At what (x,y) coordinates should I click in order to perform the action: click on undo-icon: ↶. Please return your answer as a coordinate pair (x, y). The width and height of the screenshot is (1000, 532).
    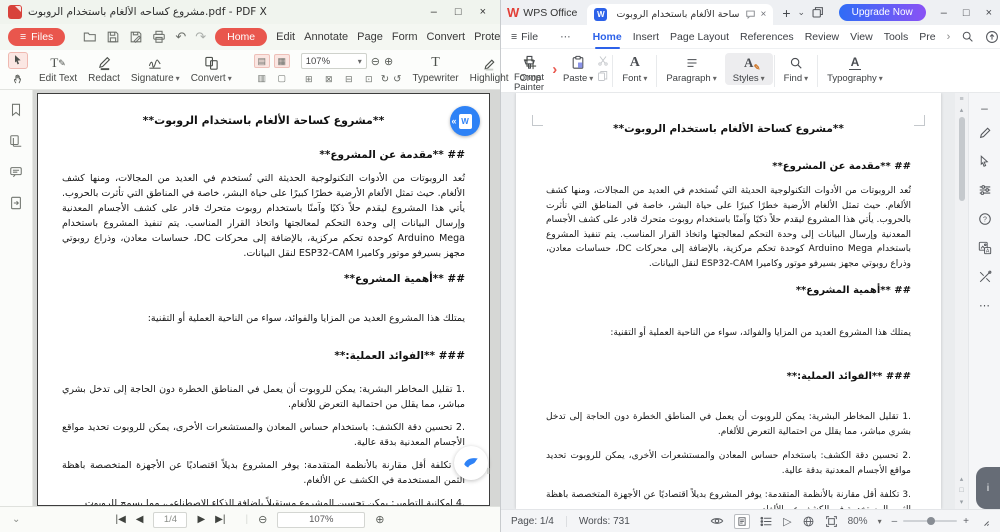
    Looking at the image, I should click on (180, 37).